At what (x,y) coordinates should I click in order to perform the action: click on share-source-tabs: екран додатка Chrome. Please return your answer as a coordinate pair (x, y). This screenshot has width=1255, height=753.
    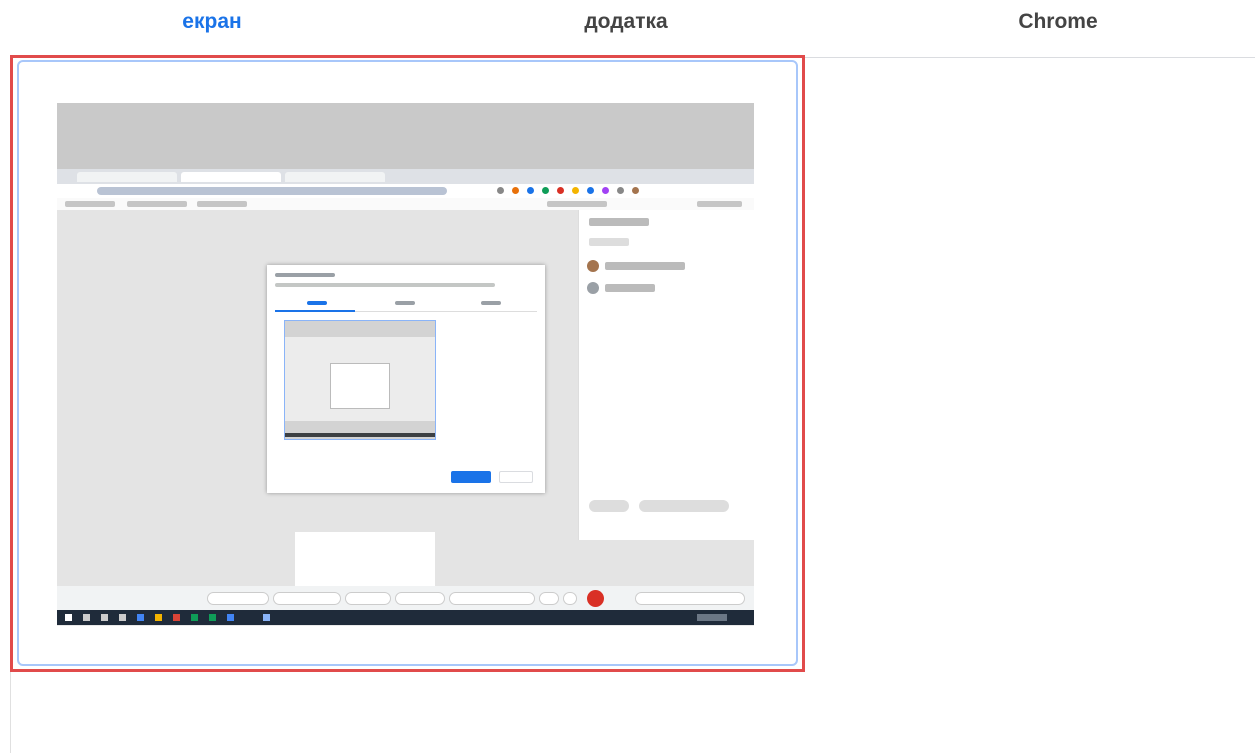
    Looking at the image, I should click on (627, 29).